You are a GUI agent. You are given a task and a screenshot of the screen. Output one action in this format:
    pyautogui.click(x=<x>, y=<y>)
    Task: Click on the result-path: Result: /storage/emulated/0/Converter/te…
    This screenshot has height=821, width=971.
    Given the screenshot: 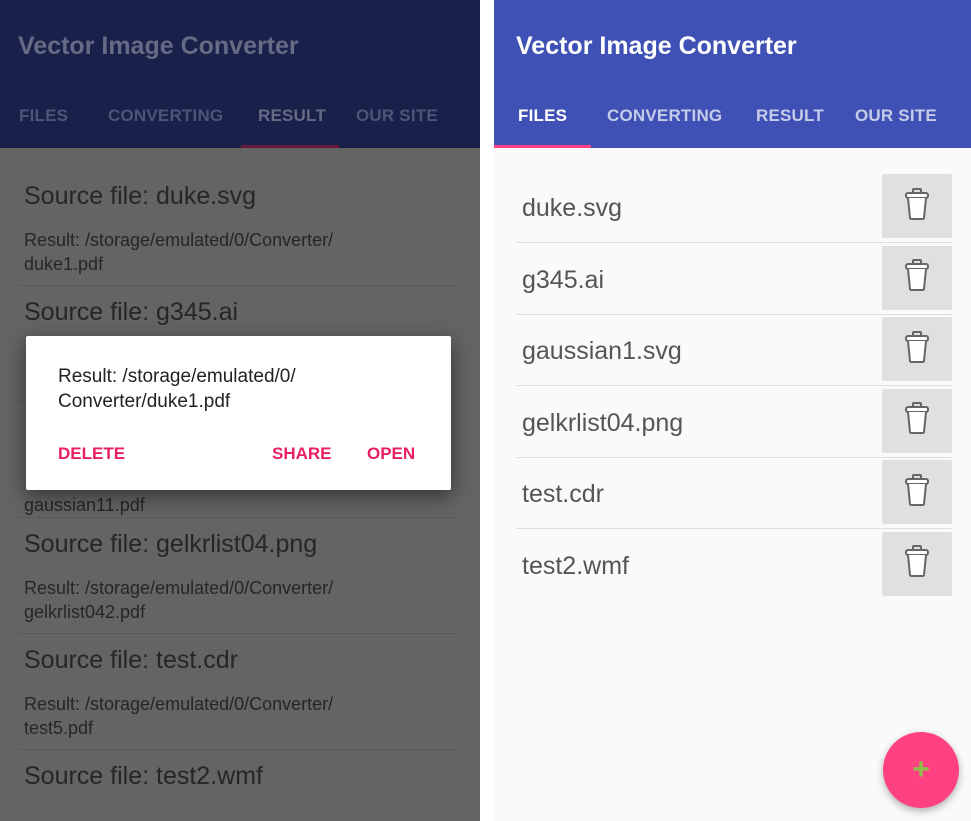 What is the action you would take?
    pyautogui.click(x=179, y=716)
    